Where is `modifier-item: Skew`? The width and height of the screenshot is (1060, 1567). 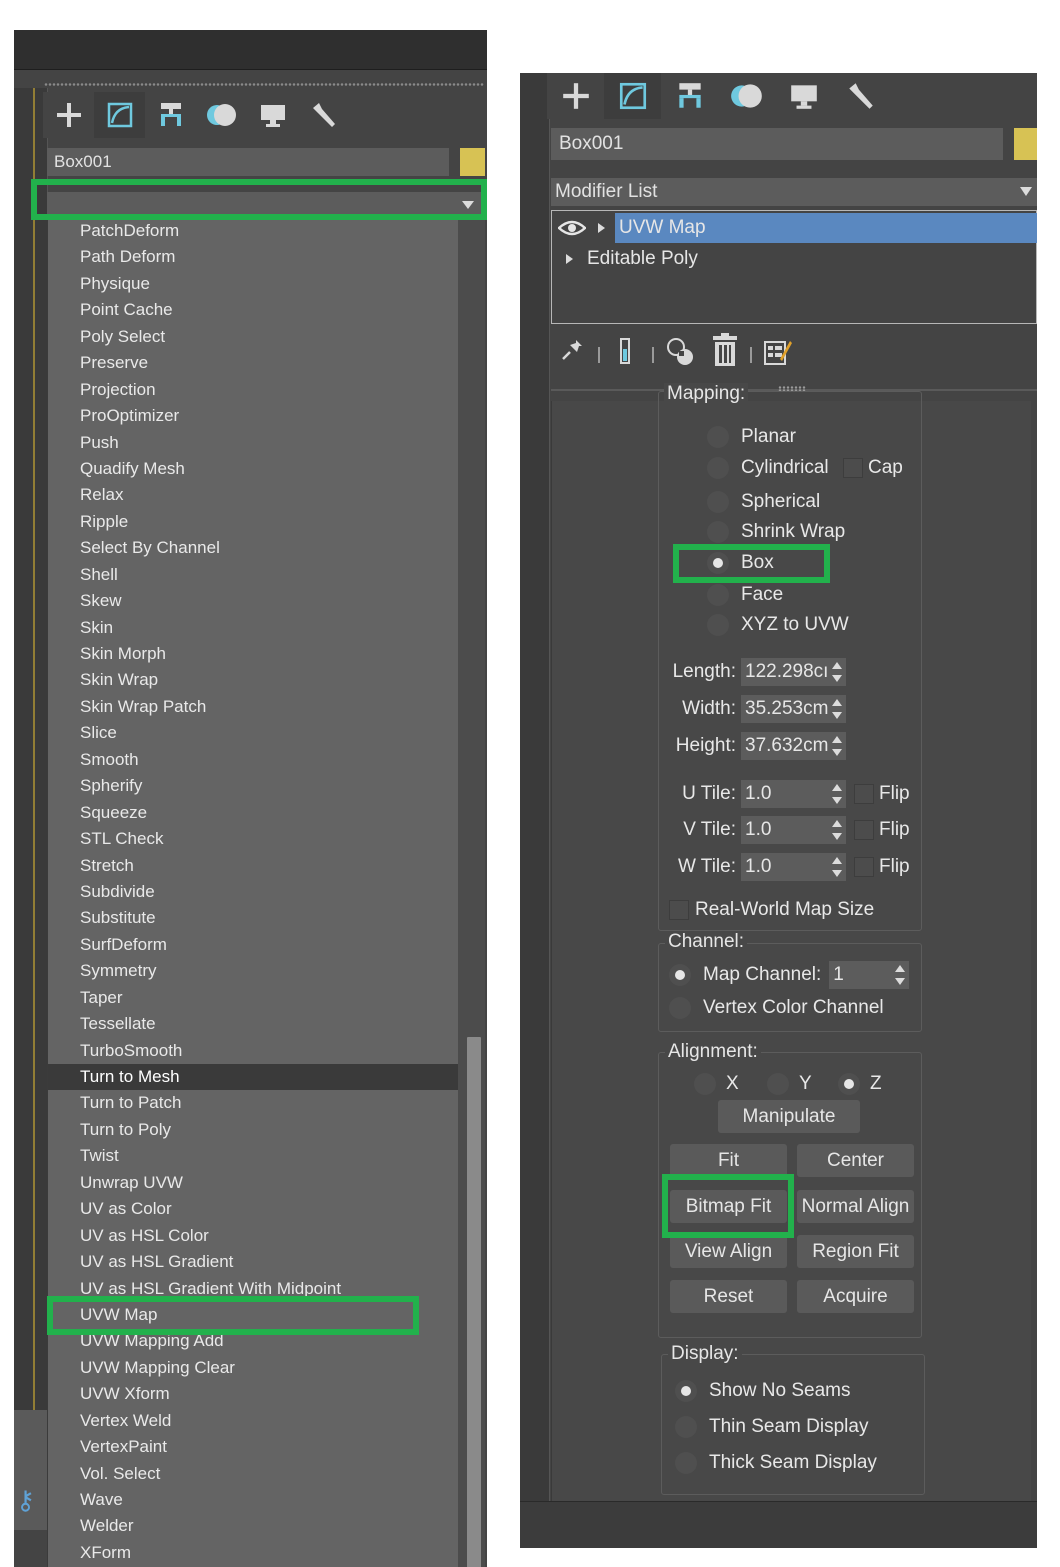
modifier-item: Skew is located at coordinates (253, 601).